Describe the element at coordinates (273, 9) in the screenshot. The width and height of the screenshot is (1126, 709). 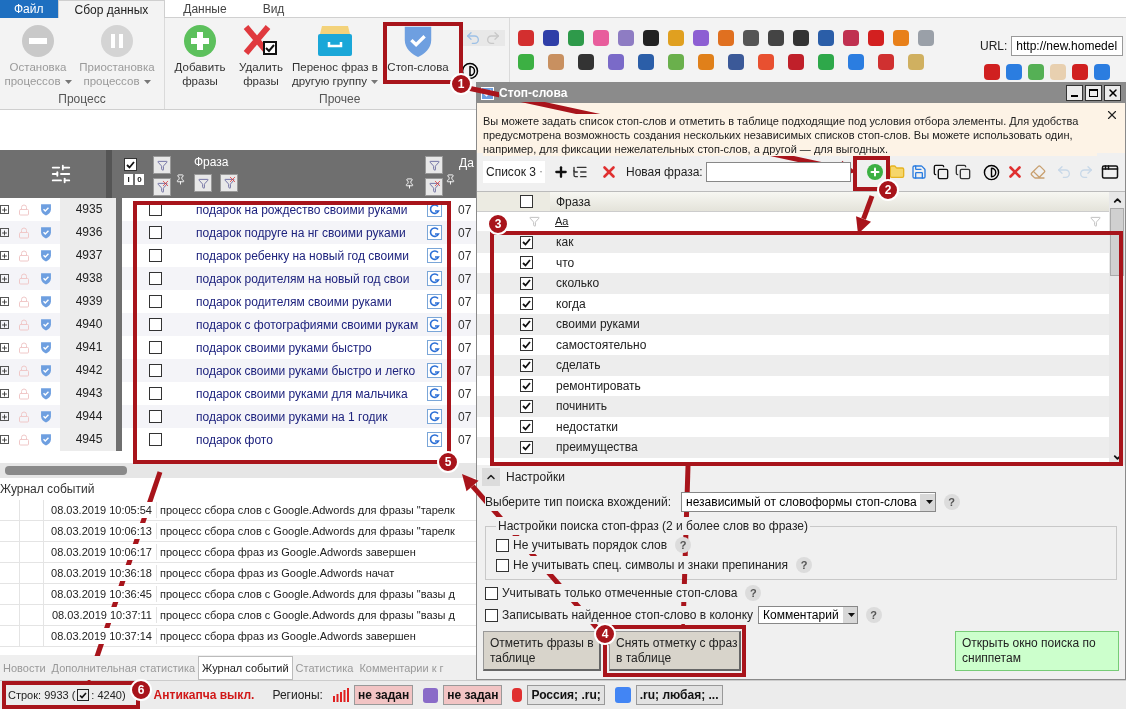
I see `menu-tab: Вид` at that location.